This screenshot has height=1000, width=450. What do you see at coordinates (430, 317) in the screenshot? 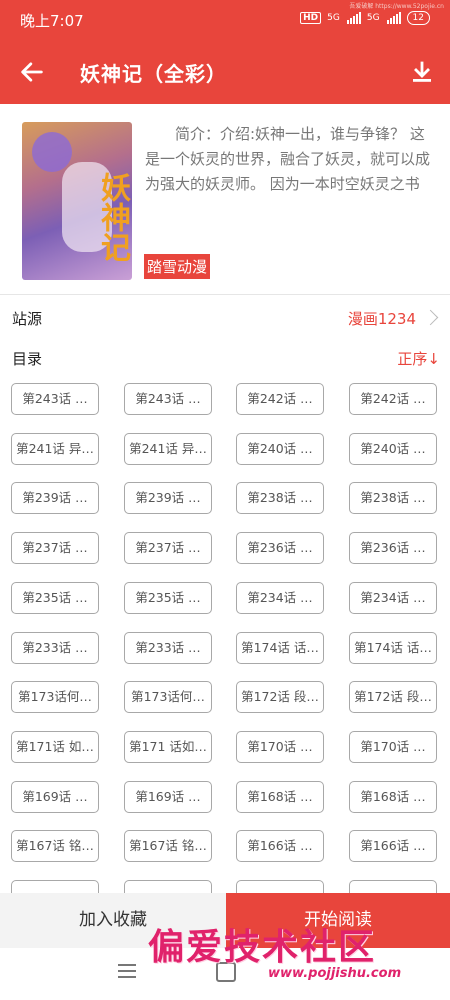
I see `chevron-right-icon` at bounding box center [430, 317].